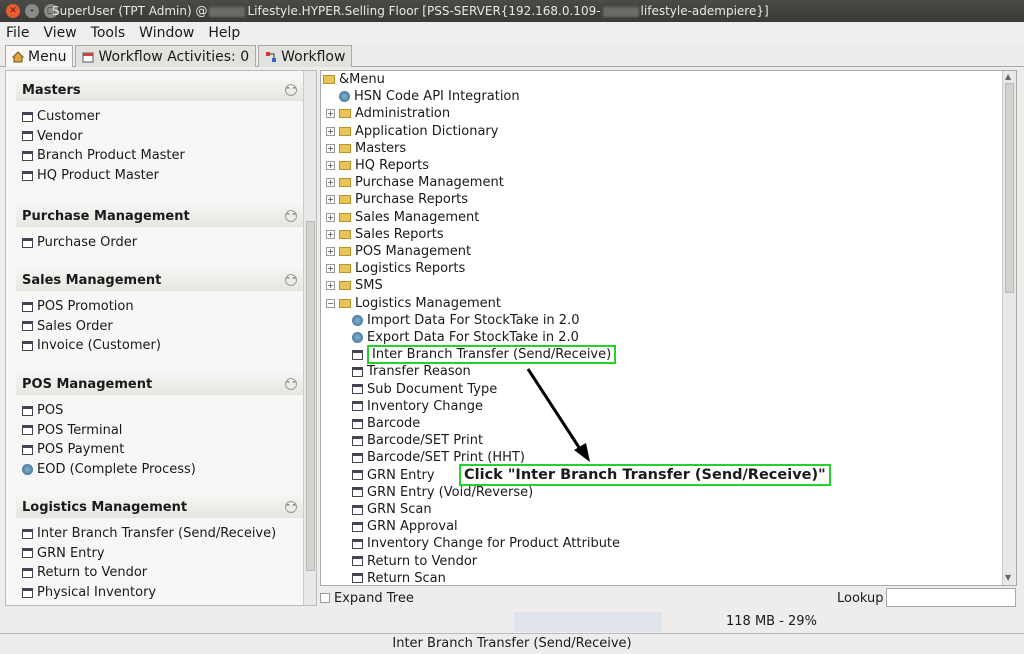 This screenshot has width=1024, height=654. What do you see at coordinates (486, 543) in the screenshot?
I see `tree-leaf: Inventory Change for Product Attribute` at bounding box center [486, 543].